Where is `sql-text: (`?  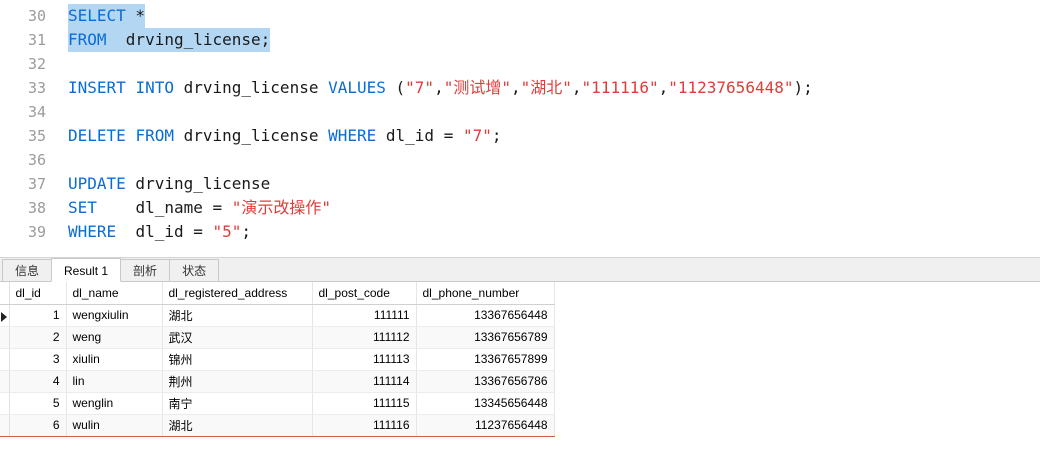
sql-text: ( is located at coordinates (395, 87).